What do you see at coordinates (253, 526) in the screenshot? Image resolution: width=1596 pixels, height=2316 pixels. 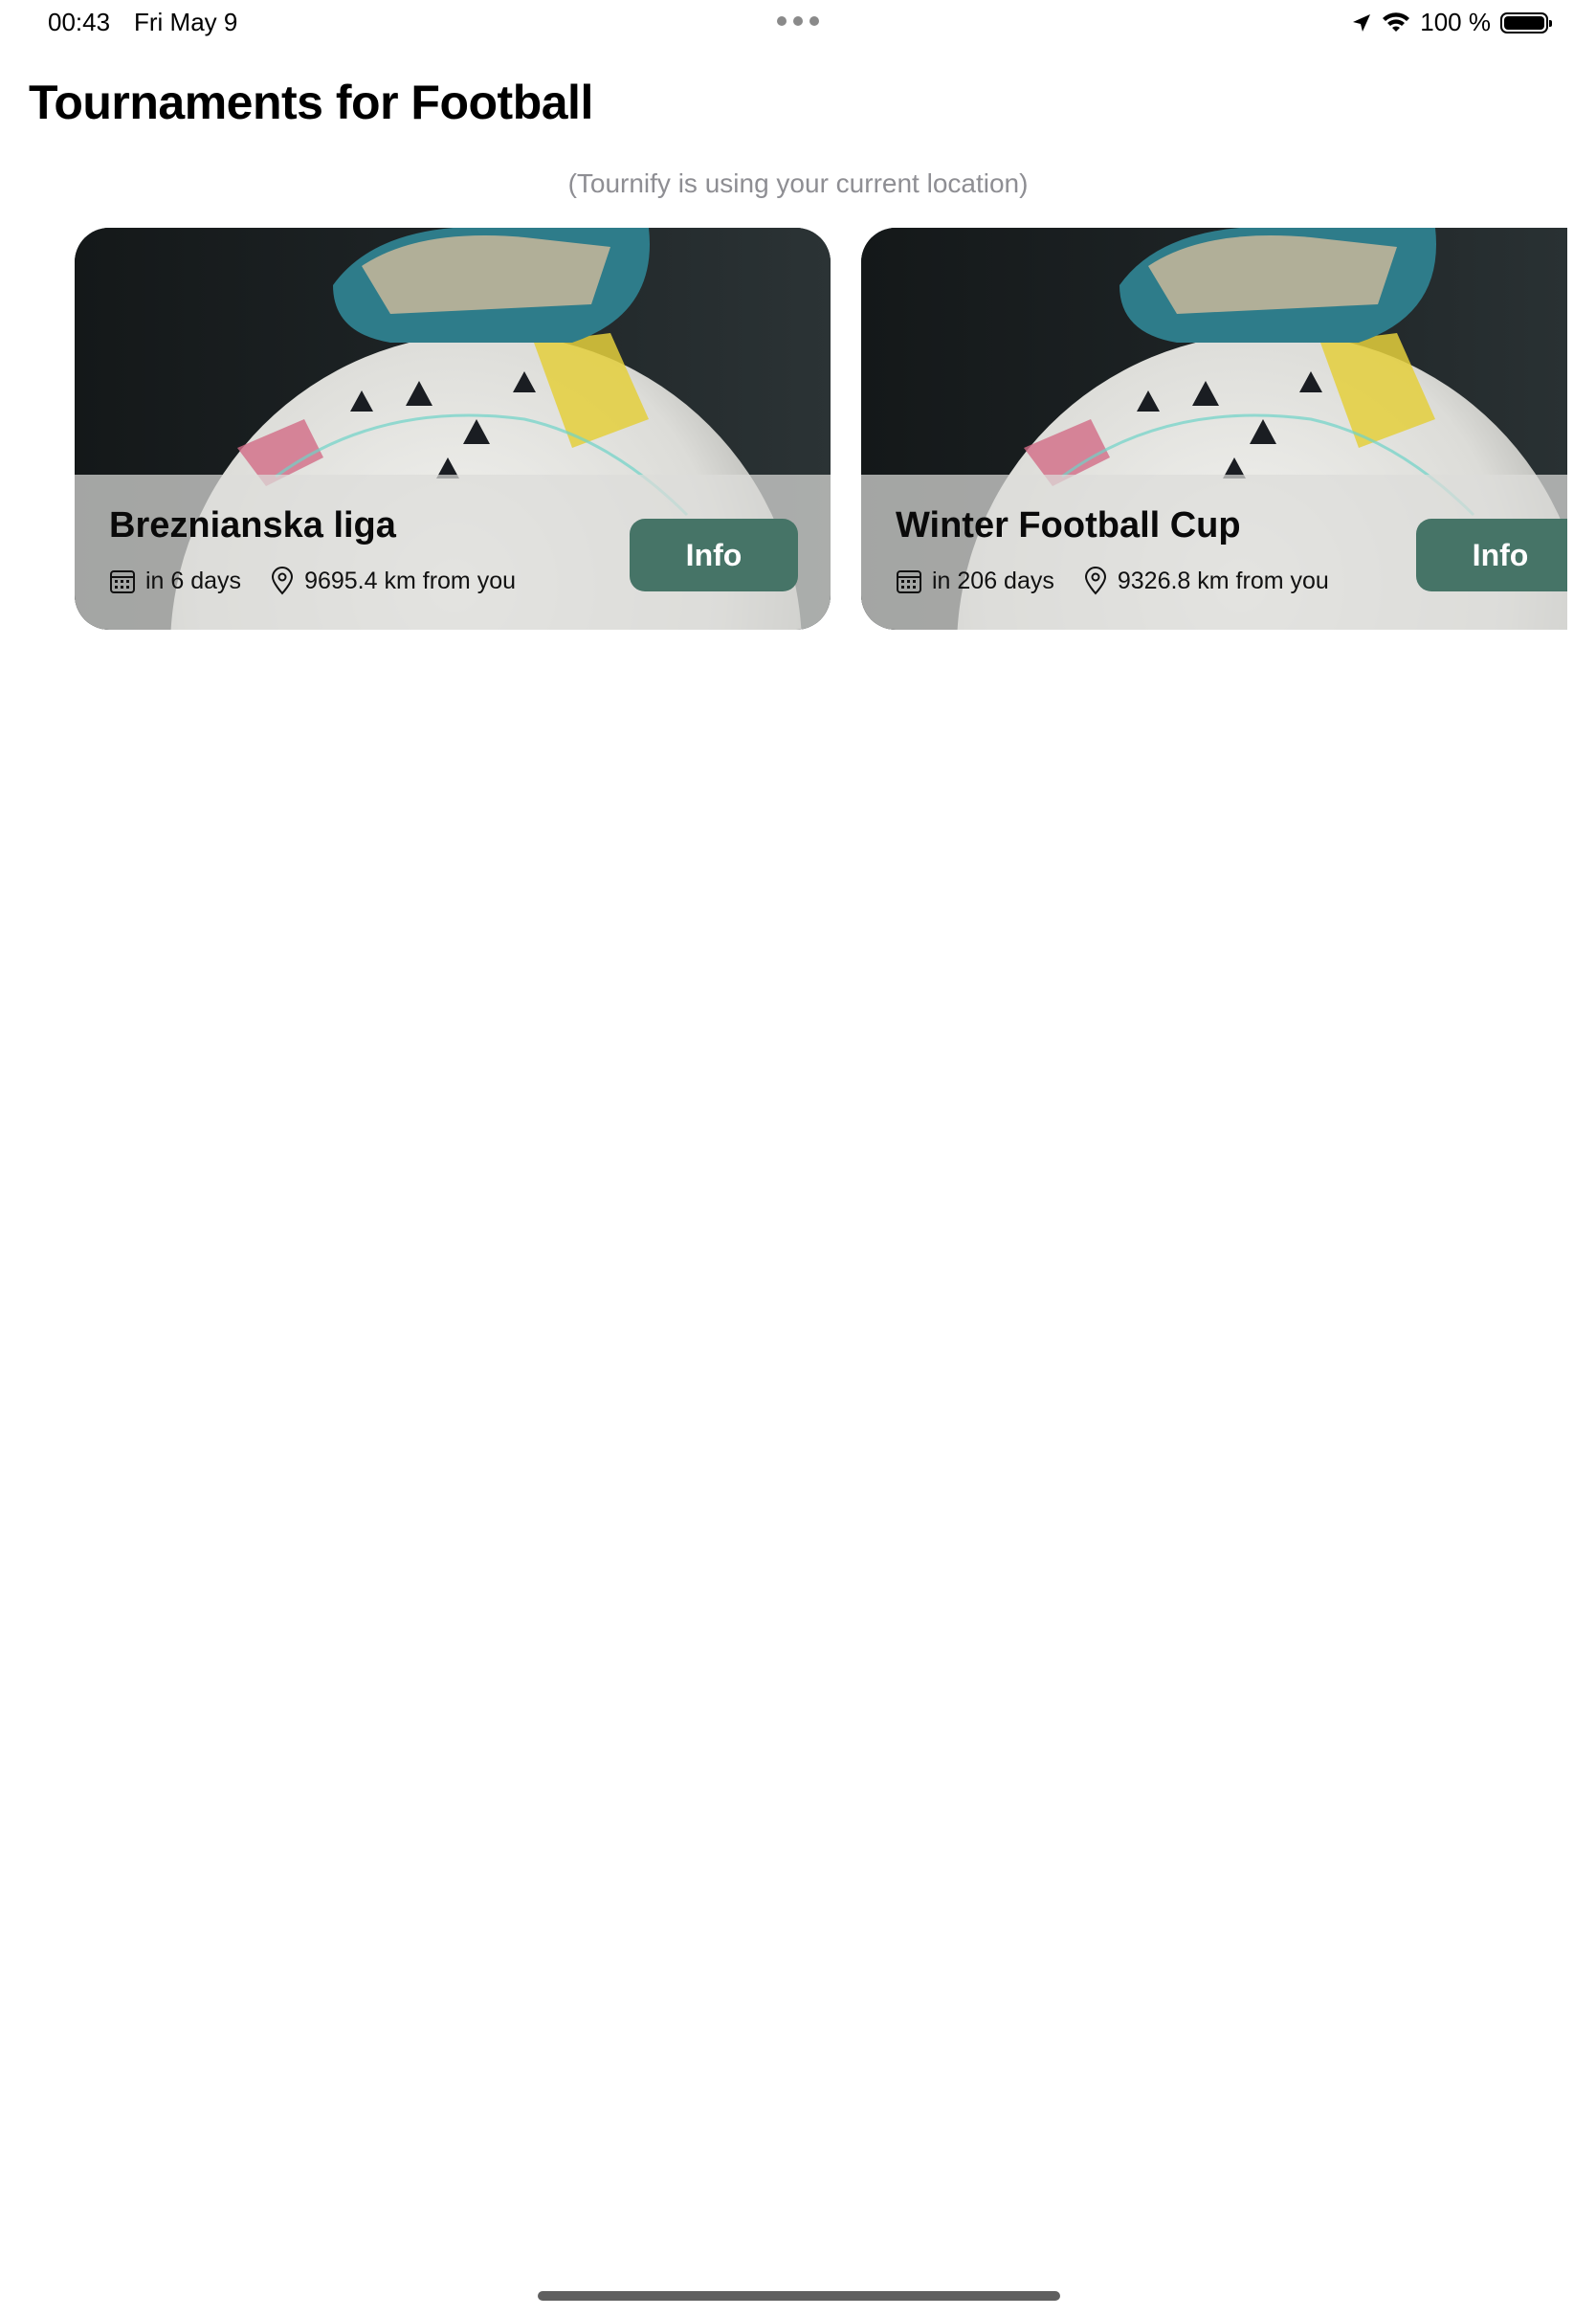 I see `tournament-name: Breznianska liga` at bounding box center [253, 526].